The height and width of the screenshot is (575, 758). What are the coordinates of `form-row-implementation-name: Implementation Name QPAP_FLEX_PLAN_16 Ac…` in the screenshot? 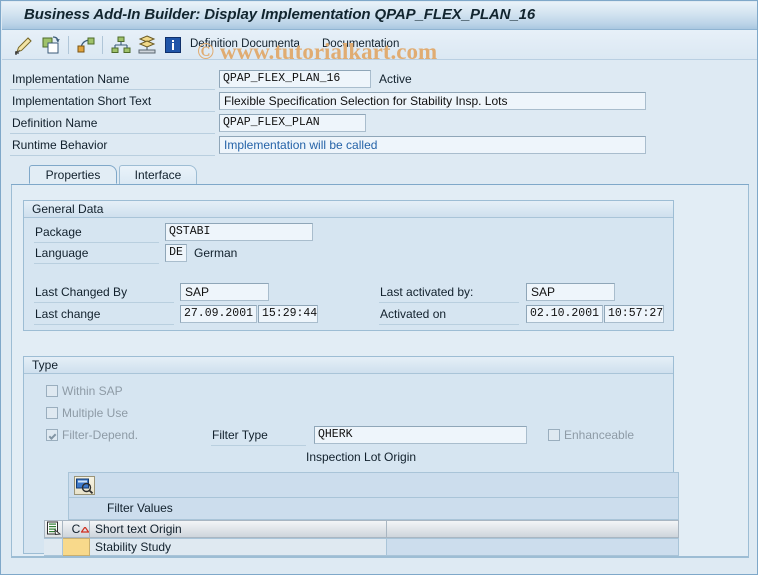 It's located at (379, 79).